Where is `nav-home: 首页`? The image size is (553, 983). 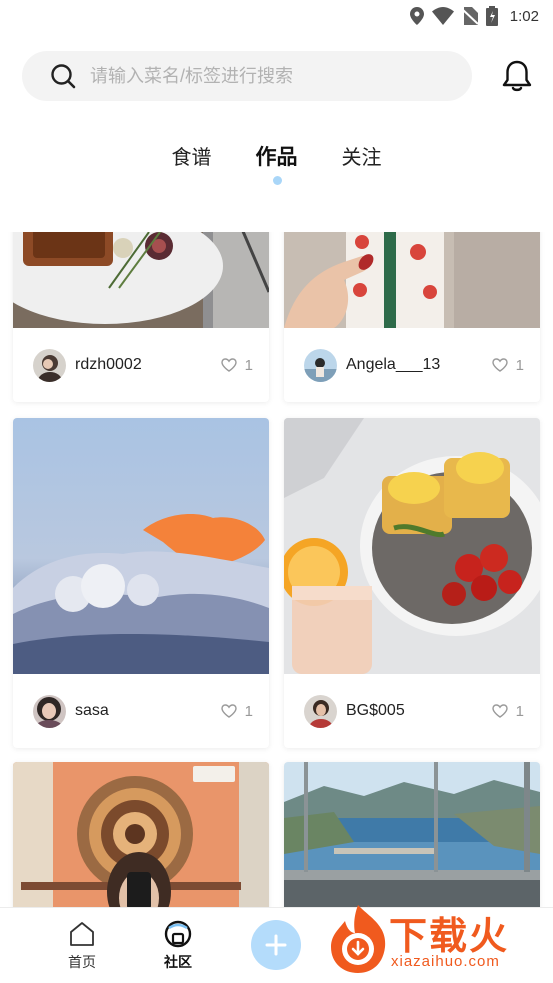 nav-home: 首页 is located at coordinates (82, 946).